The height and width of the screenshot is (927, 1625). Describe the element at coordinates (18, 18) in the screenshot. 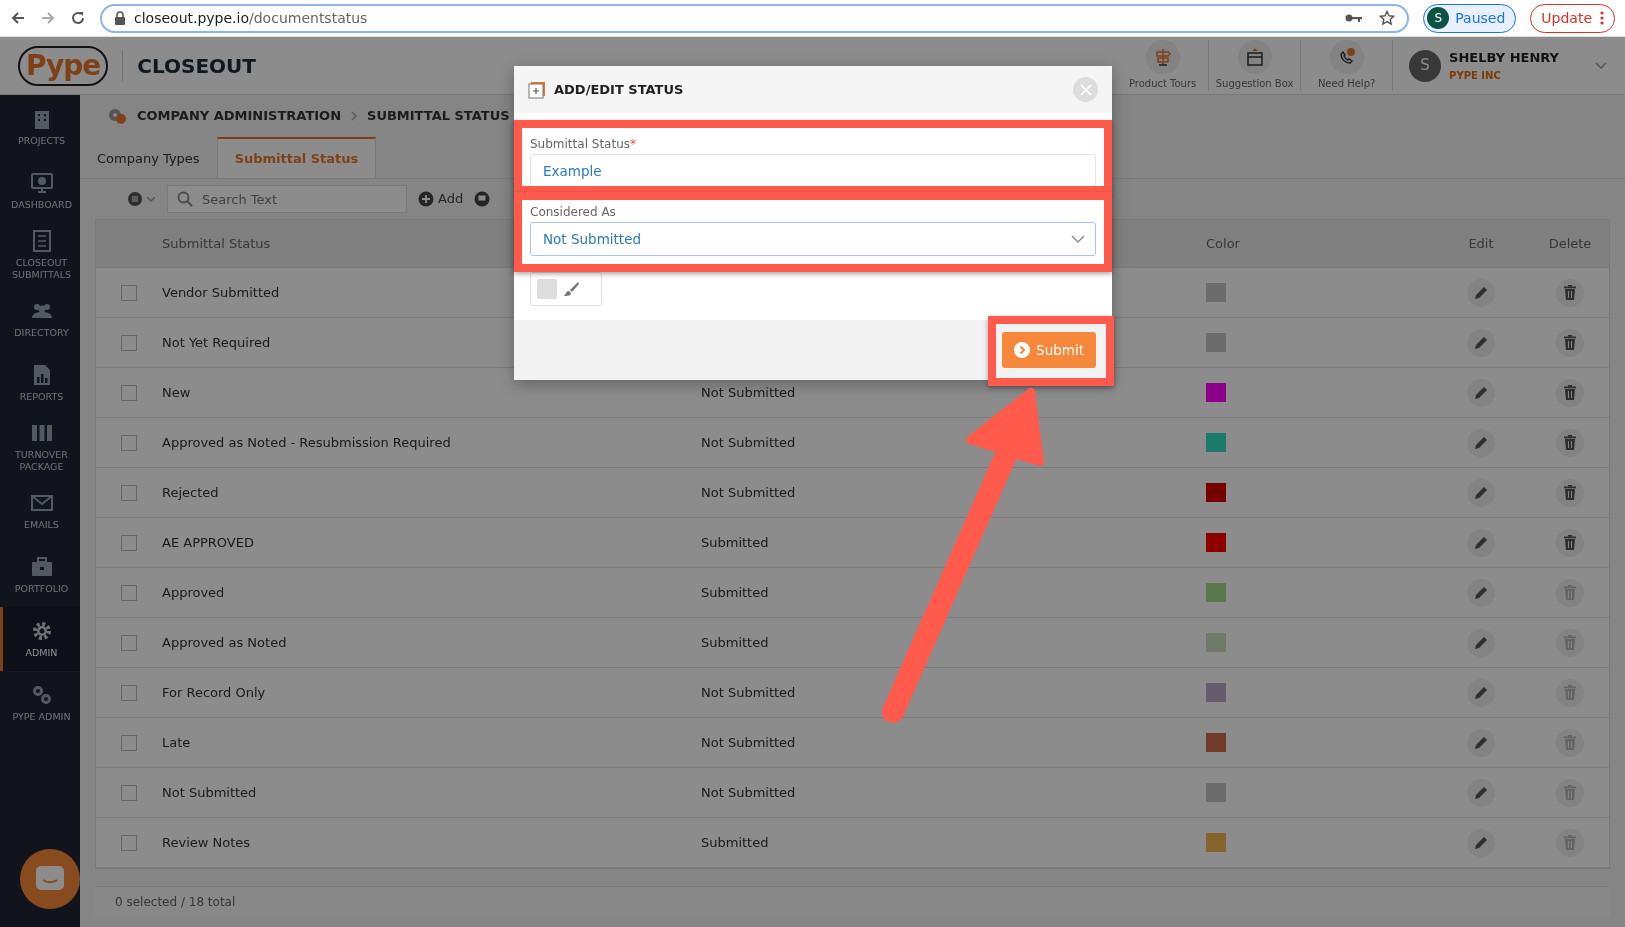

I see `back-icon` at that location.